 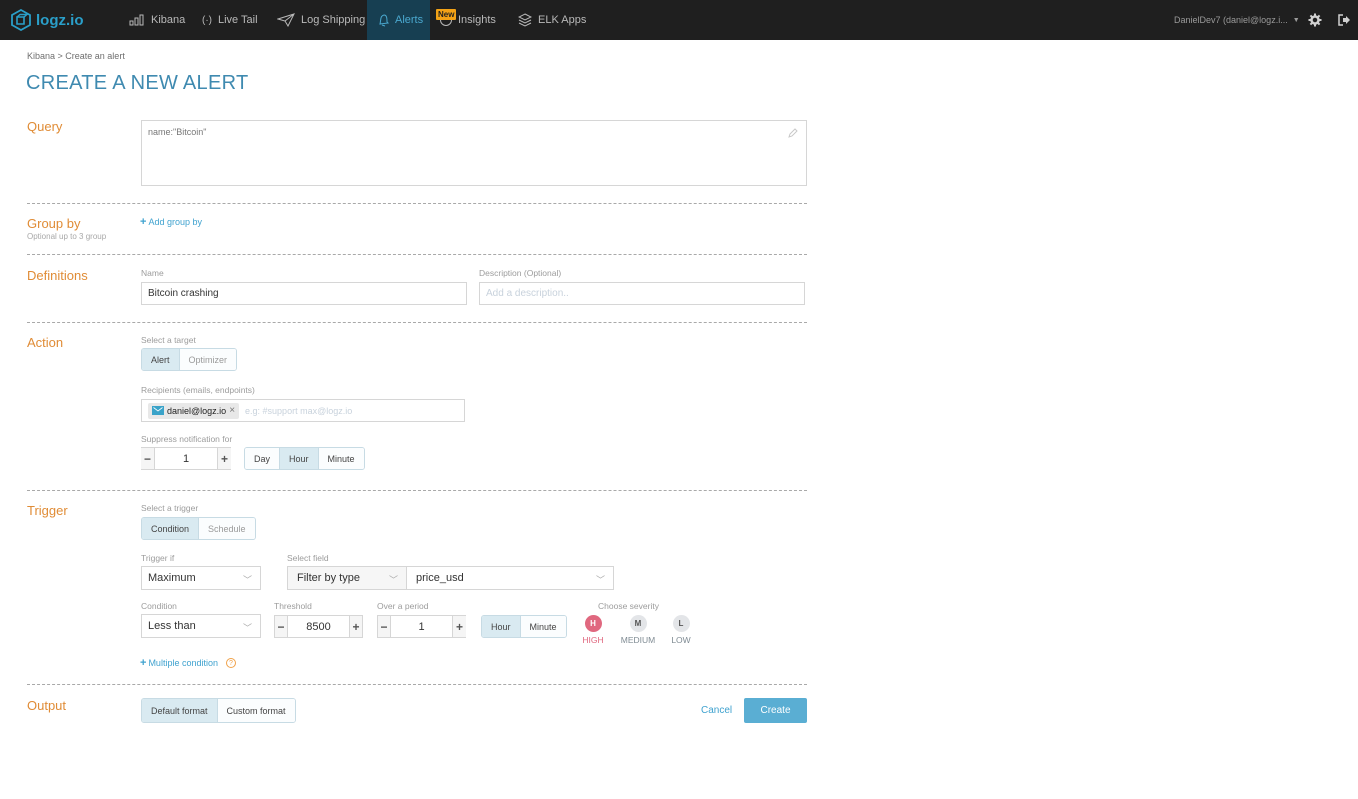 I want to click on nav-log-shipping: Log Shipping, so click(x=321, y=20).